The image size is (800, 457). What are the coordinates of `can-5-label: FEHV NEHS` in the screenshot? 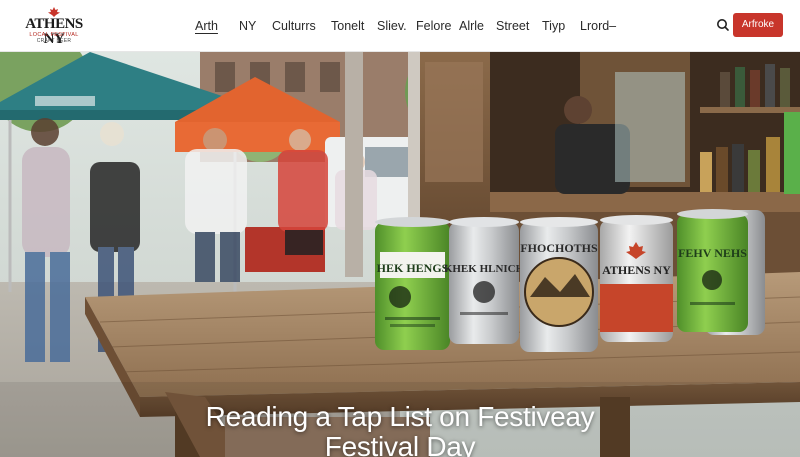 It's located at (712, 253).